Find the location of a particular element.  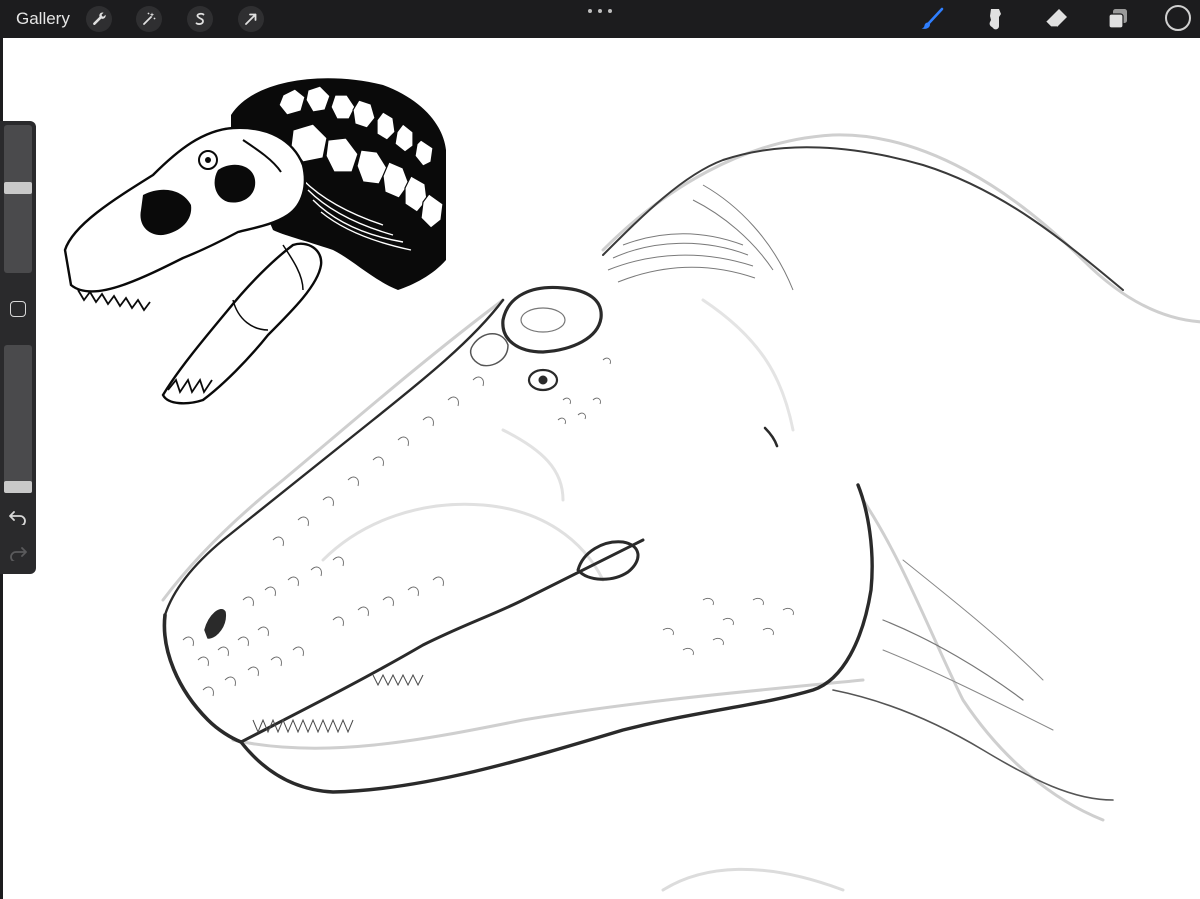

brush-size-slider-thumb is located at coordinates (18, 188).